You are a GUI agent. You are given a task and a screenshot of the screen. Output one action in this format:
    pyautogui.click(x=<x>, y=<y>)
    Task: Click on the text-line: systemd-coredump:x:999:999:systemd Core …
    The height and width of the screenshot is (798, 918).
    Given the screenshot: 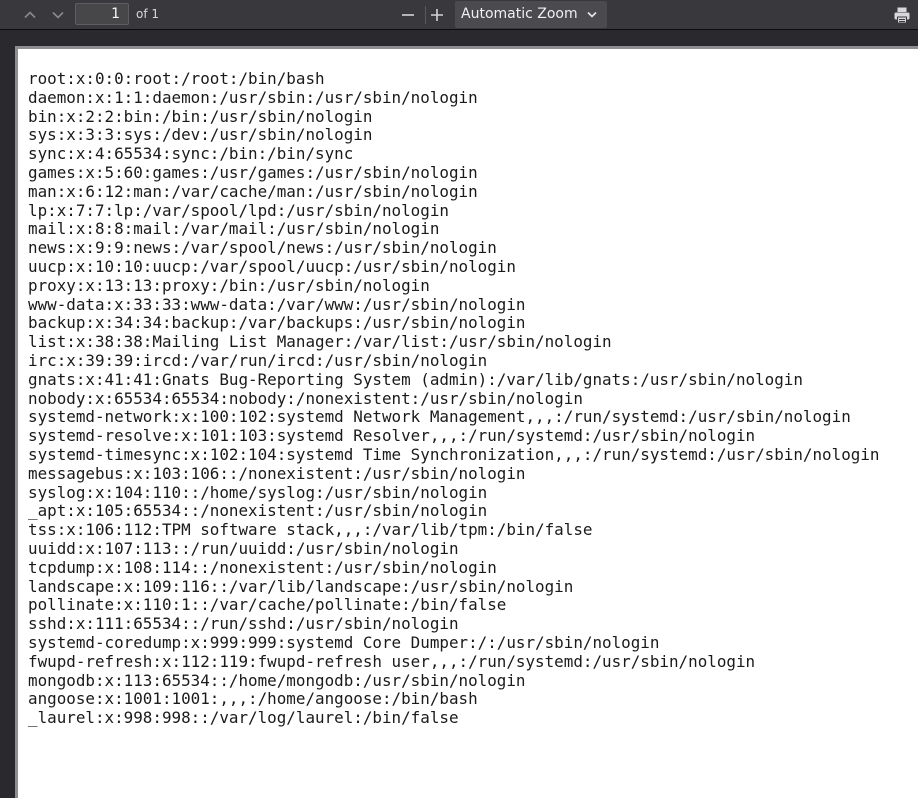 What is the action you would take?
    pyautogui.click(x=344, y=642)
    